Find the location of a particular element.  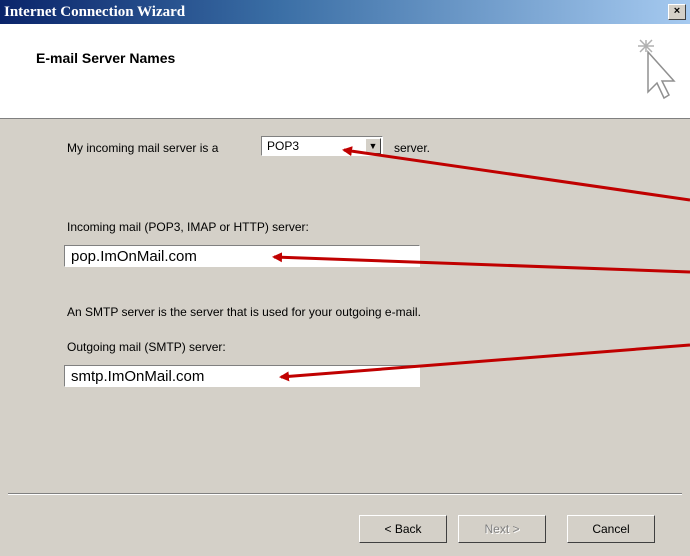

arrow-to-server-type is located at coordinates (516, 174).